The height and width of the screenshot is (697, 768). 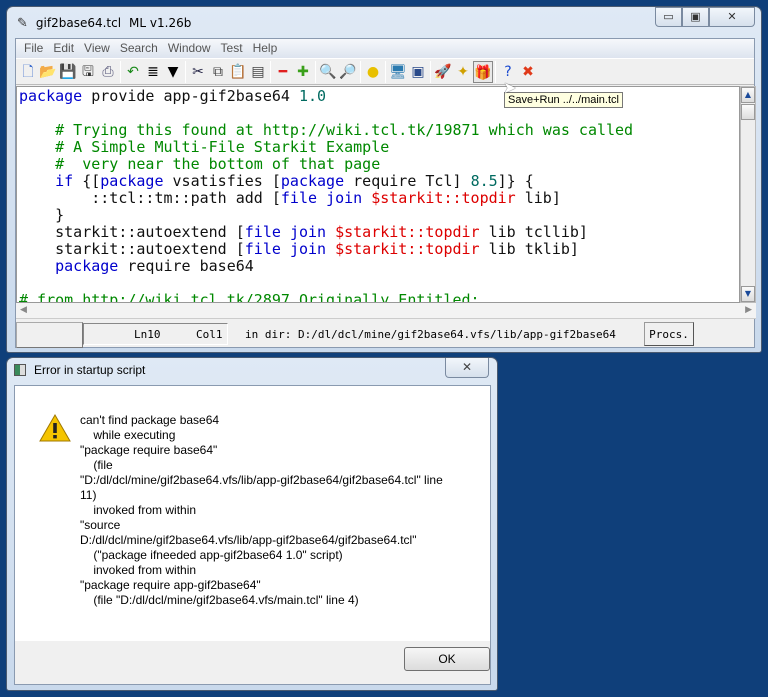 What do you see at coordinates (258, 72) in the screenshot?
I see `paste-special-icon: ▤` at bounding box center [258, 72].